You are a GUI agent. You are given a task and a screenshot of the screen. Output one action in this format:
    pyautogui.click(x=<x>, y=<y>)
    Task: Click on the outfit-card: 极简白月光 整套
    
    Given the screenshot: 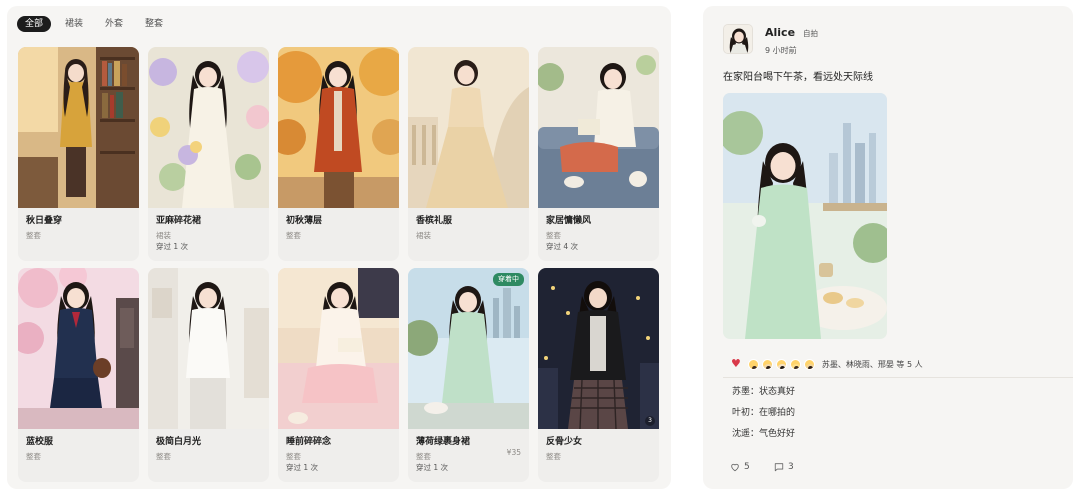 What is the action you would take?
    pyautogui.click(x=208, y=375)
    